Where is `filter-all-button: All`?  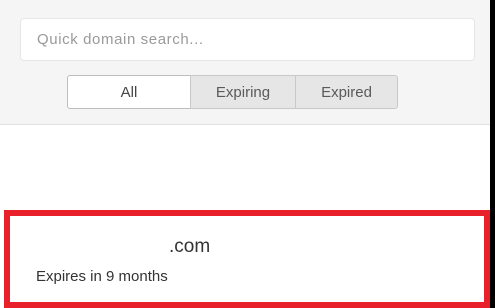 filter-all-button: All is located at coordinates (129, 92).